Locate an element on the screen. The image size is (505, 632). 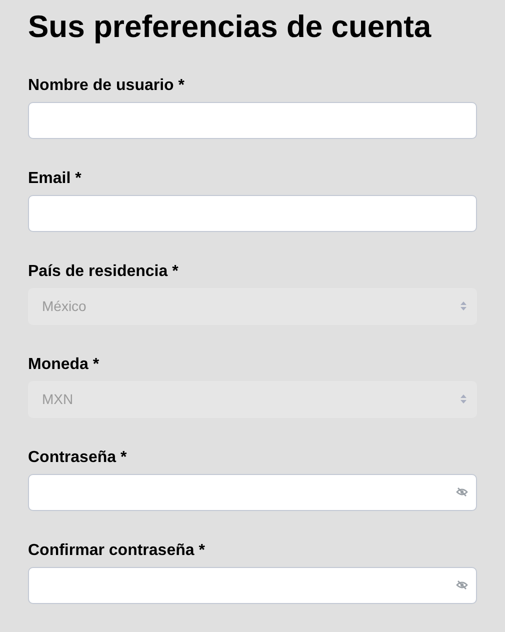
field-label: Email * is located at coordinates (55, 179).